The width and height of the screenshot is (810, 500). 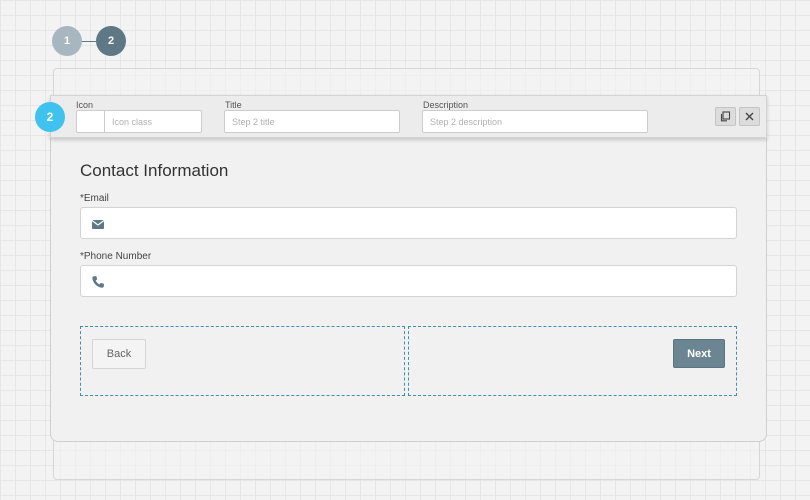 What do you see at coordinates (94, 198) in the screenshot?
I see `email-label: *Email` at bounding box center [94, 198].